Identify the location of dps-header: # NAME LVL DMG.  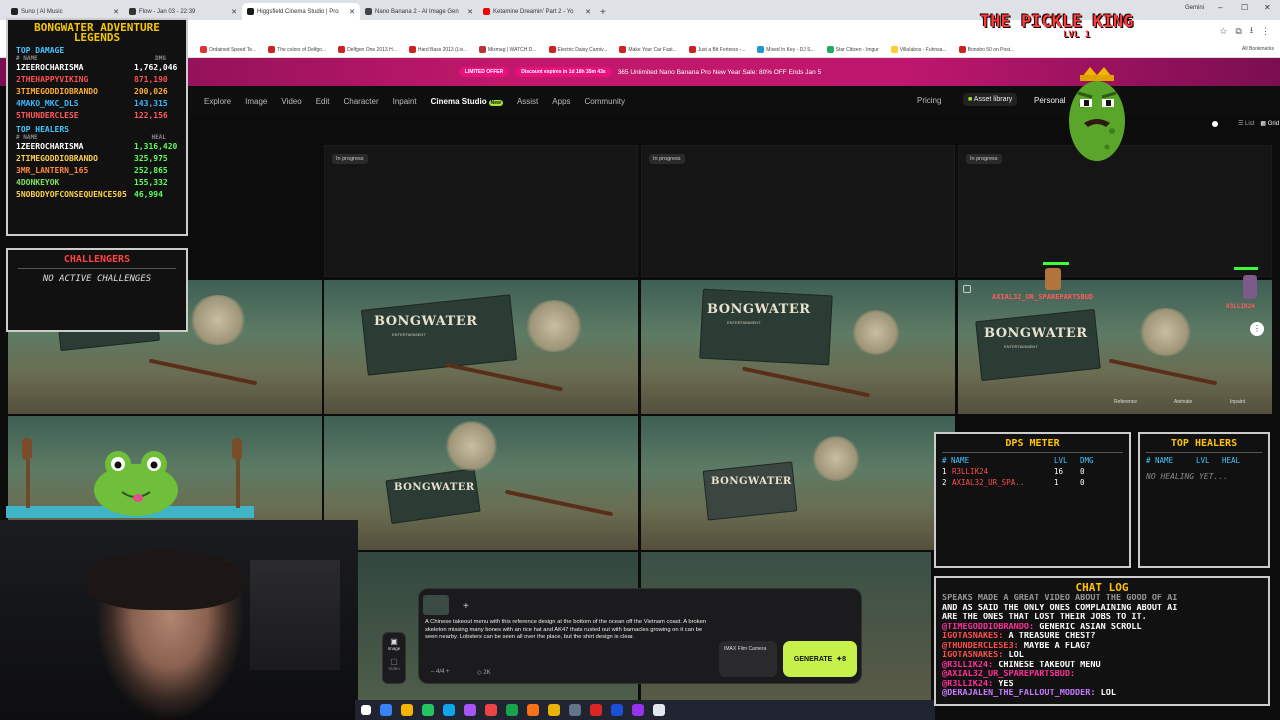
(1032, 460).